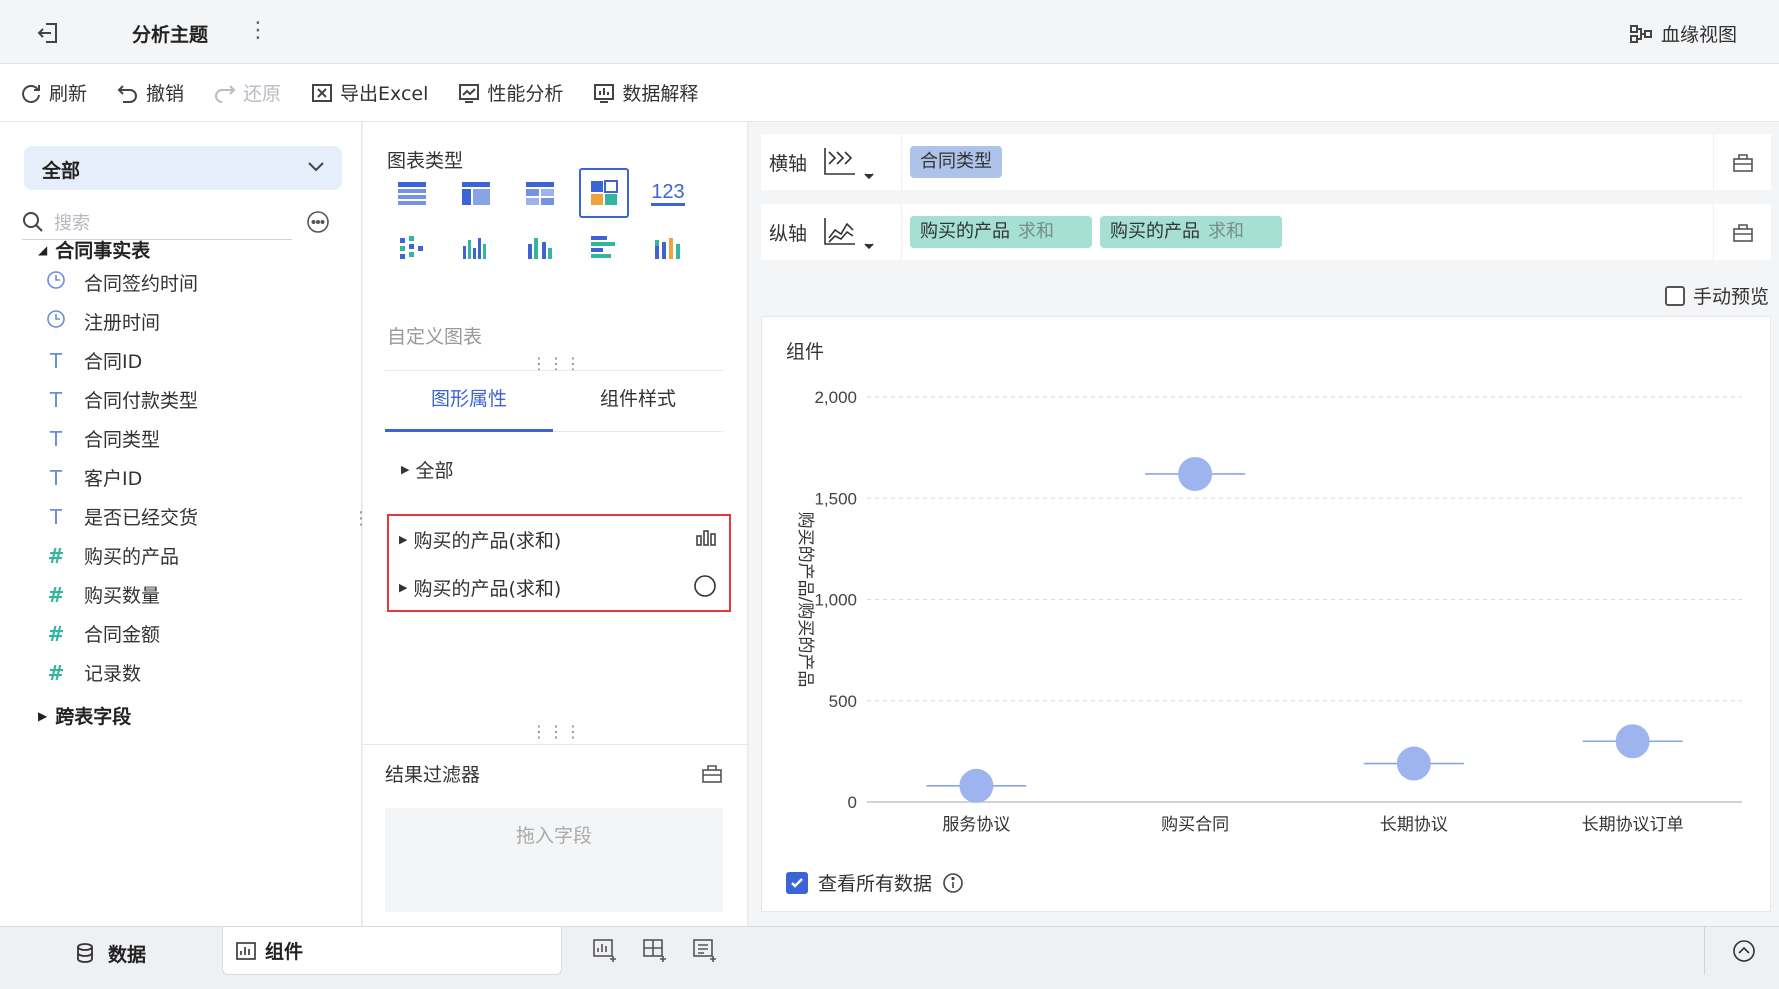  I want to click on x-field-pill: 合同类型, so click(956, 162).